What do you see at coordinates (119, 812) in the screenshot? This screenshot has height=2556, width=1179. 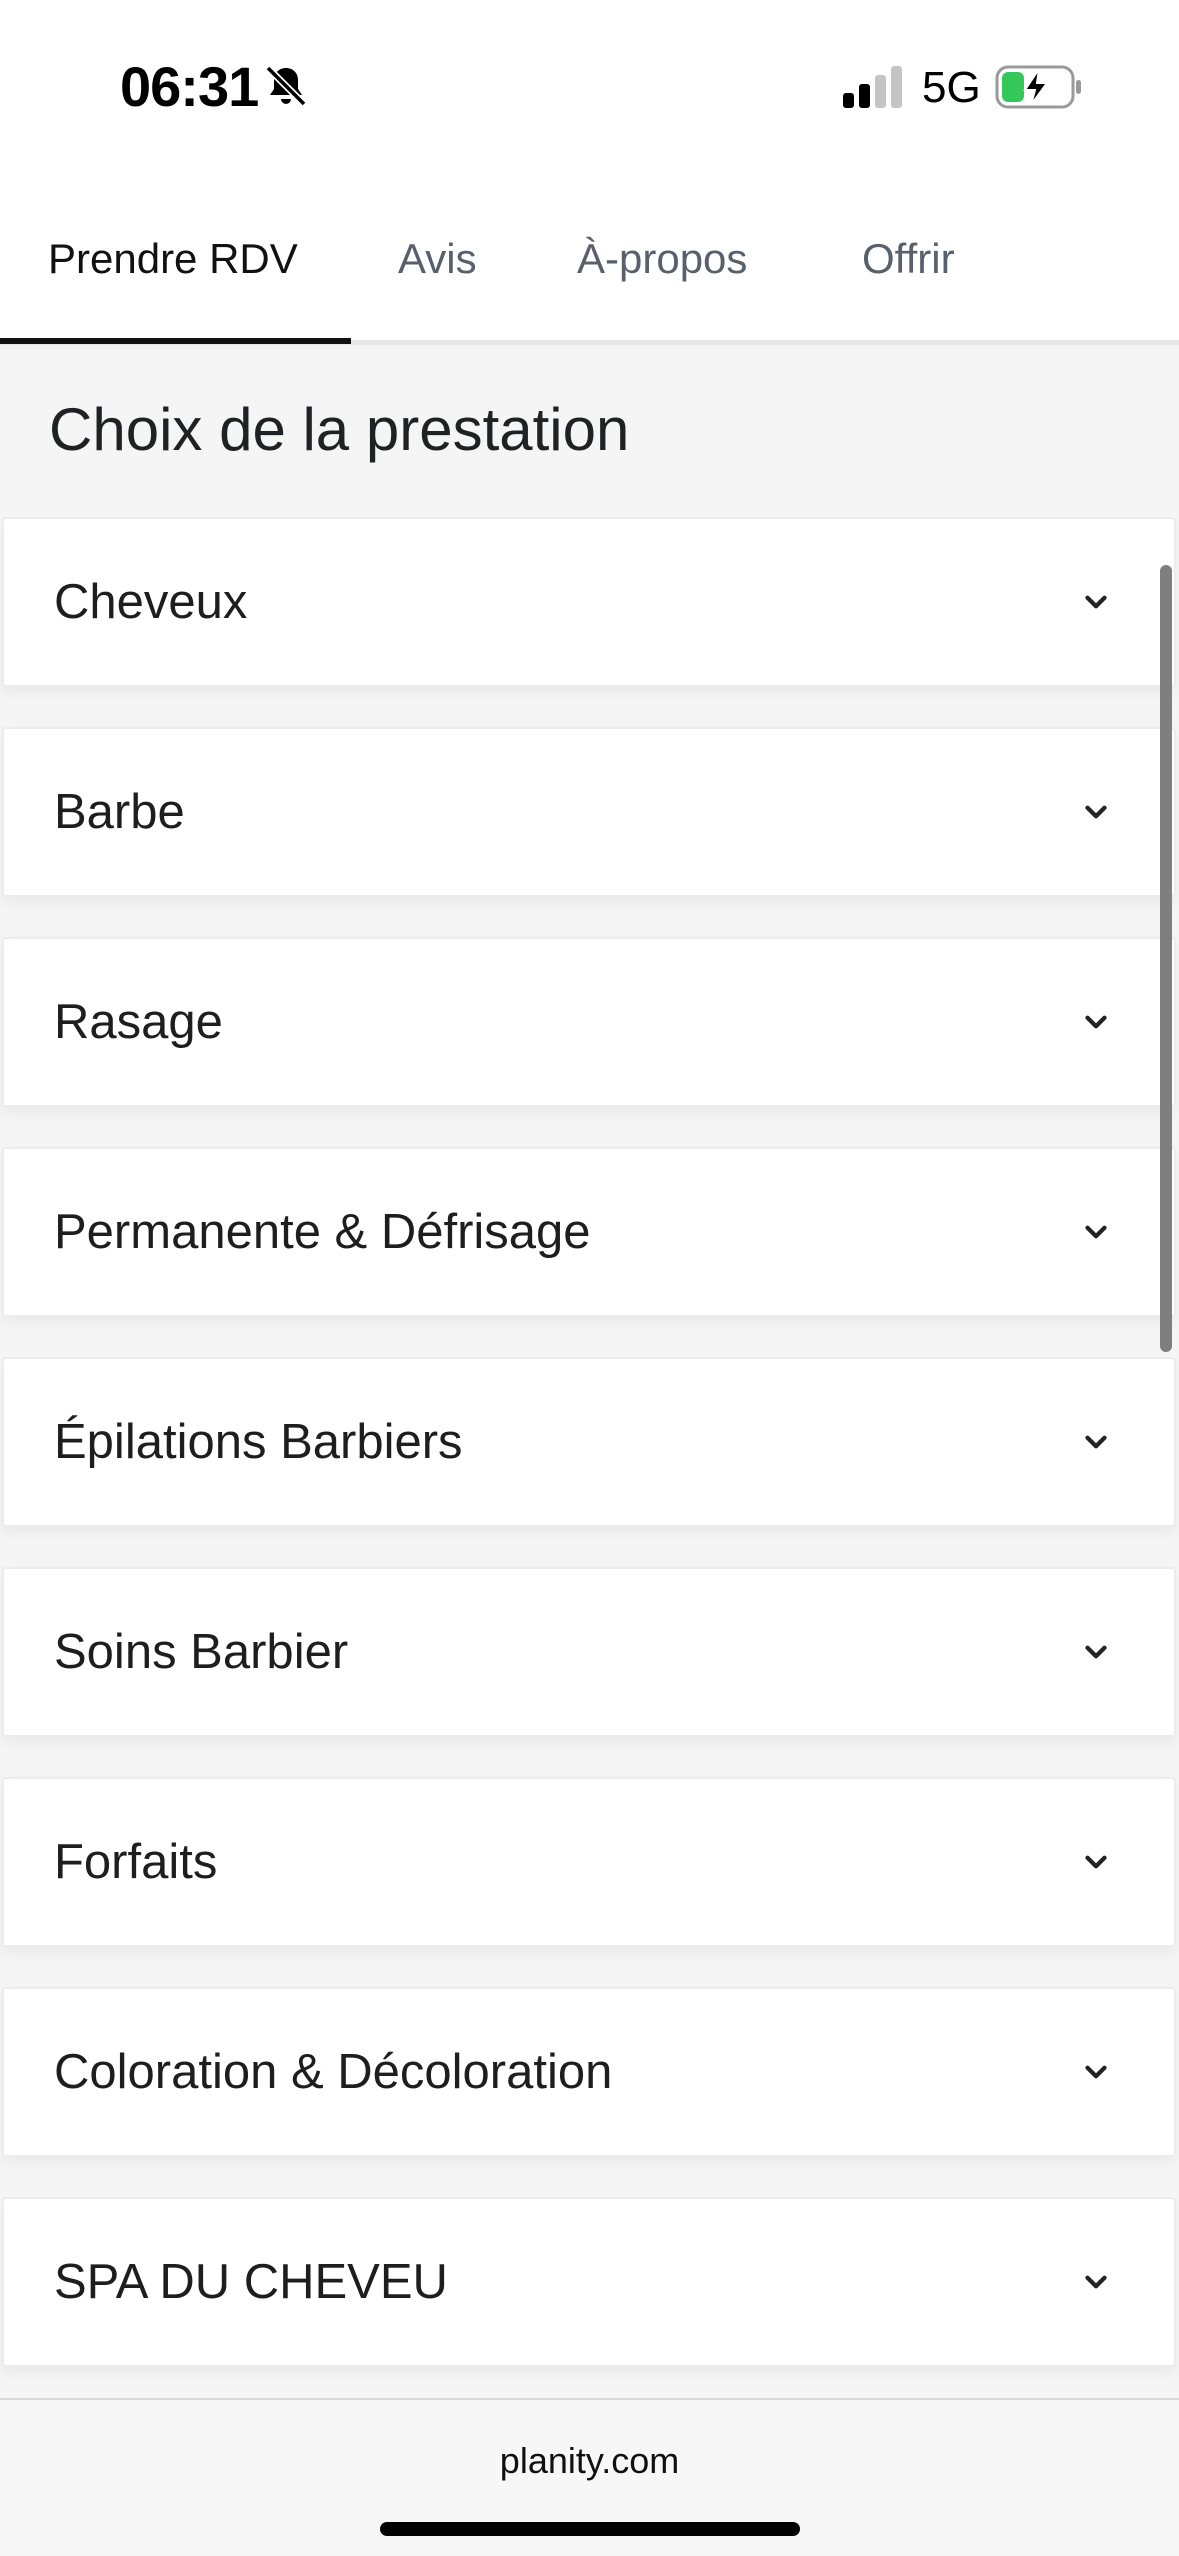 I see `category-label: Barbe` at bounding box center [119, 812].